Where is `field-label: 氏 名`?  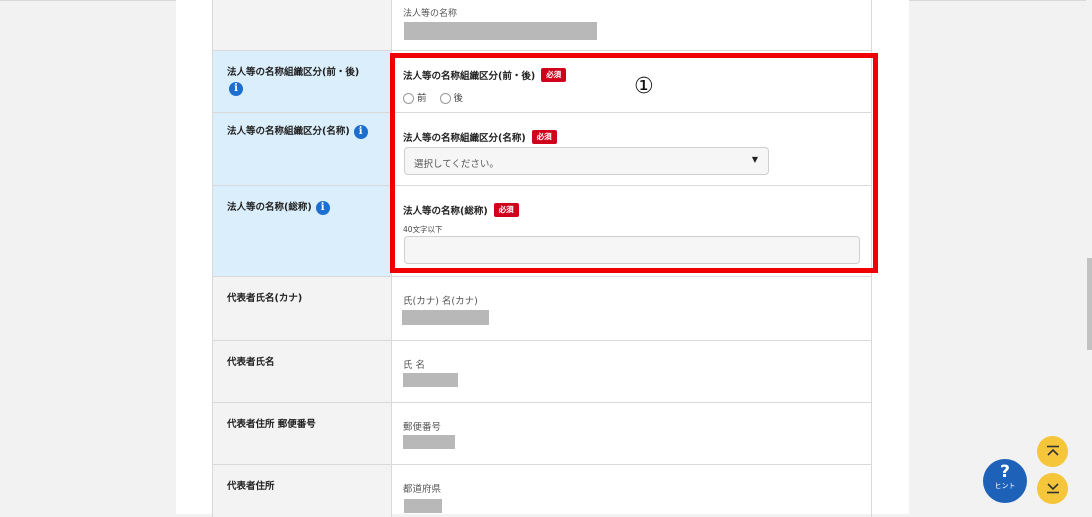
field-label: 氏 名 is located at coordinates (414, 365).